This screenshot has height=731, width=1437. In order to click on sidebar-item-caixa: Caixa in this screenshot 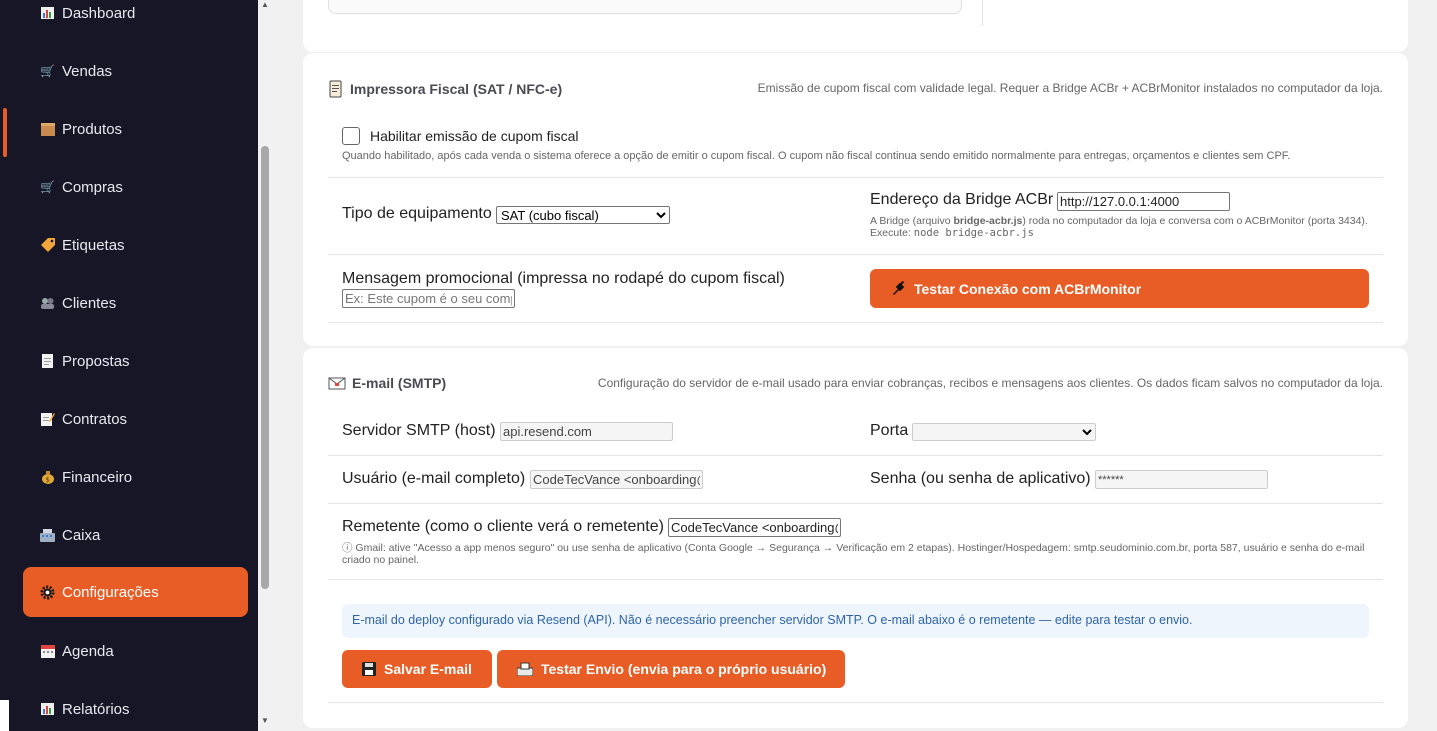, I will do `click(135, 535)`.